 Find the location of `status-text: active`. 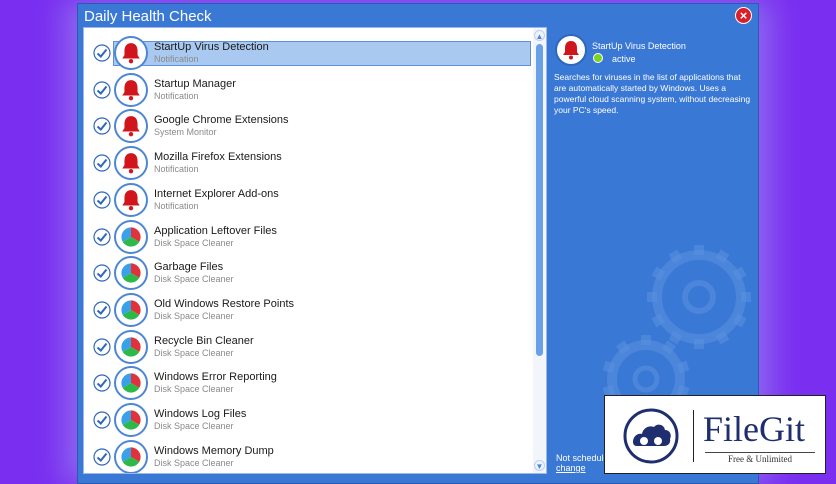

status-text: active is located at coordinates (624, 59).